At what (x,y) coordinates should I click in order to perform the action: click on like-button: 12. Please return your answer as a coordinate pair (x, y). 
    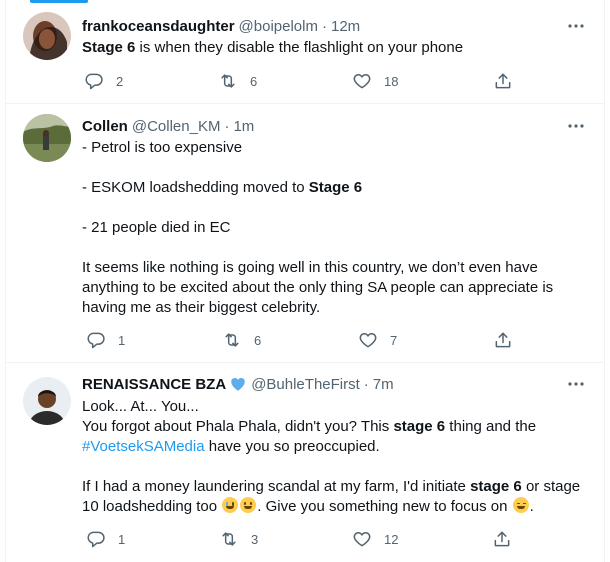
    Looking at the image, I should click on (375, 539).